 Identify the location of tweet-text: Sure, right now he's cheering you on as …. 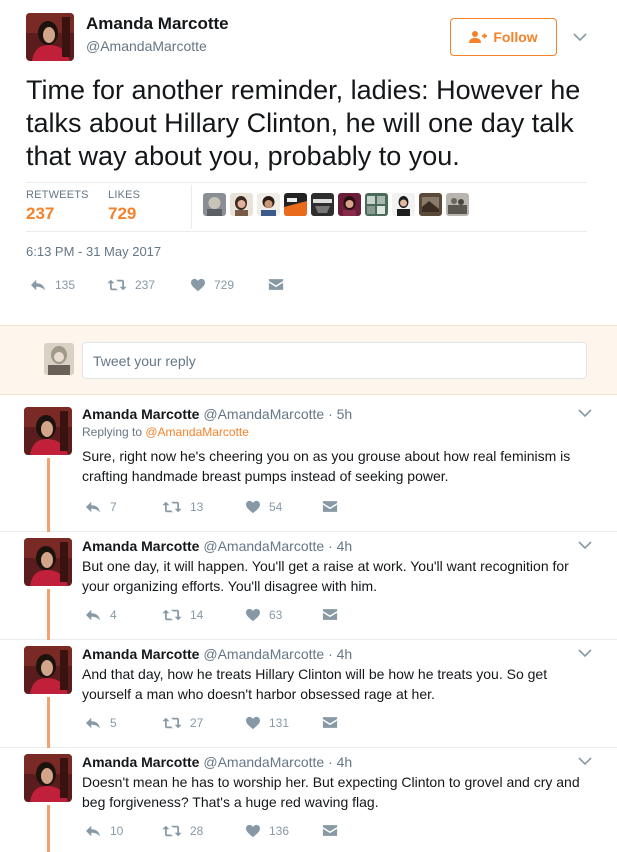
(326, 466).